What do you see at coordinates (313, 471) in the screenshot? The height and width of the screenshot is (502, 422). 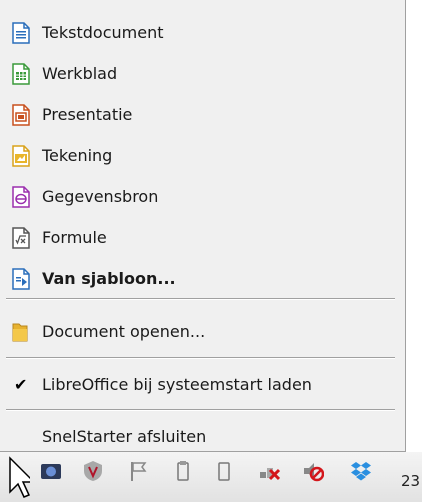 I see `no-sound-icon` at bounding box center [313, 471].